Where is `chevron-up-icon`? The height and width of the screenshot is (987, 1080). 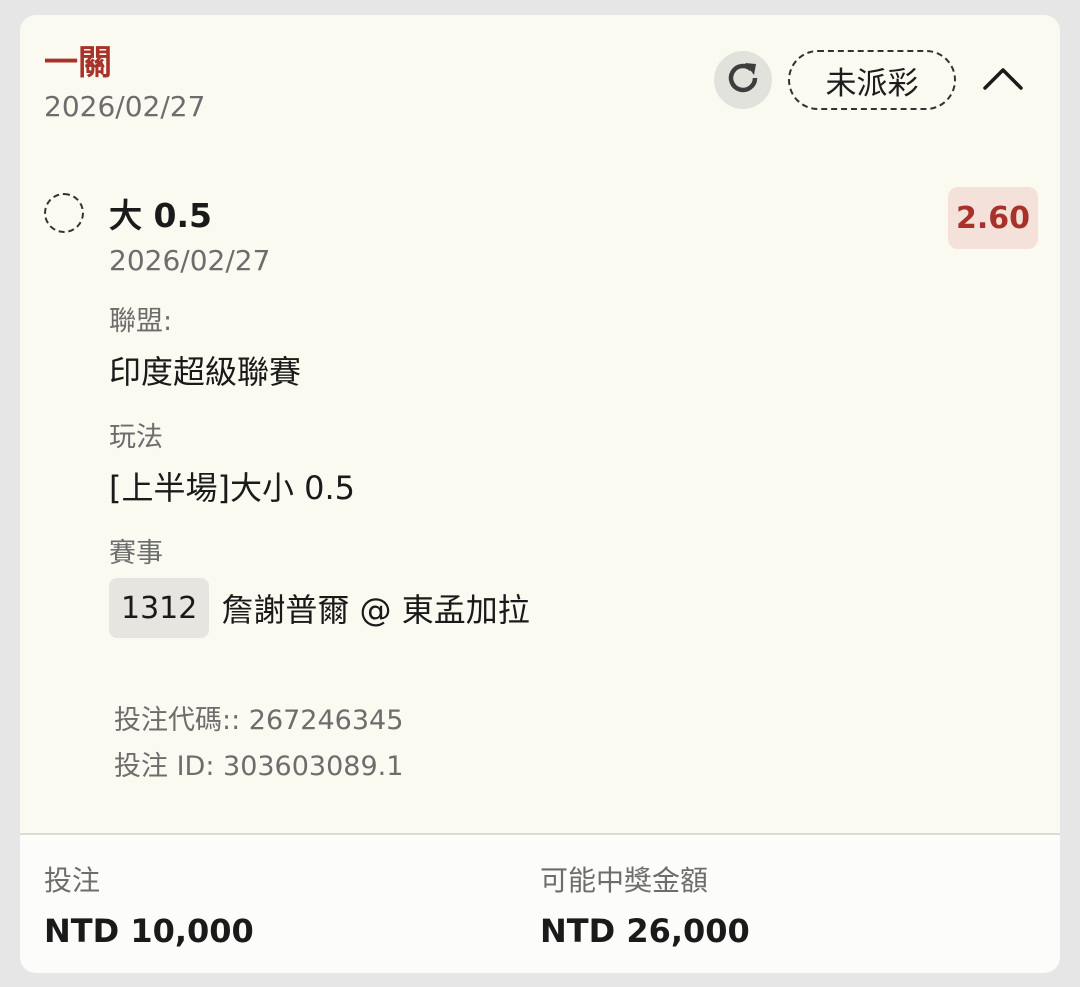
chevron-up-icon is located at coordinates (1003, 80).